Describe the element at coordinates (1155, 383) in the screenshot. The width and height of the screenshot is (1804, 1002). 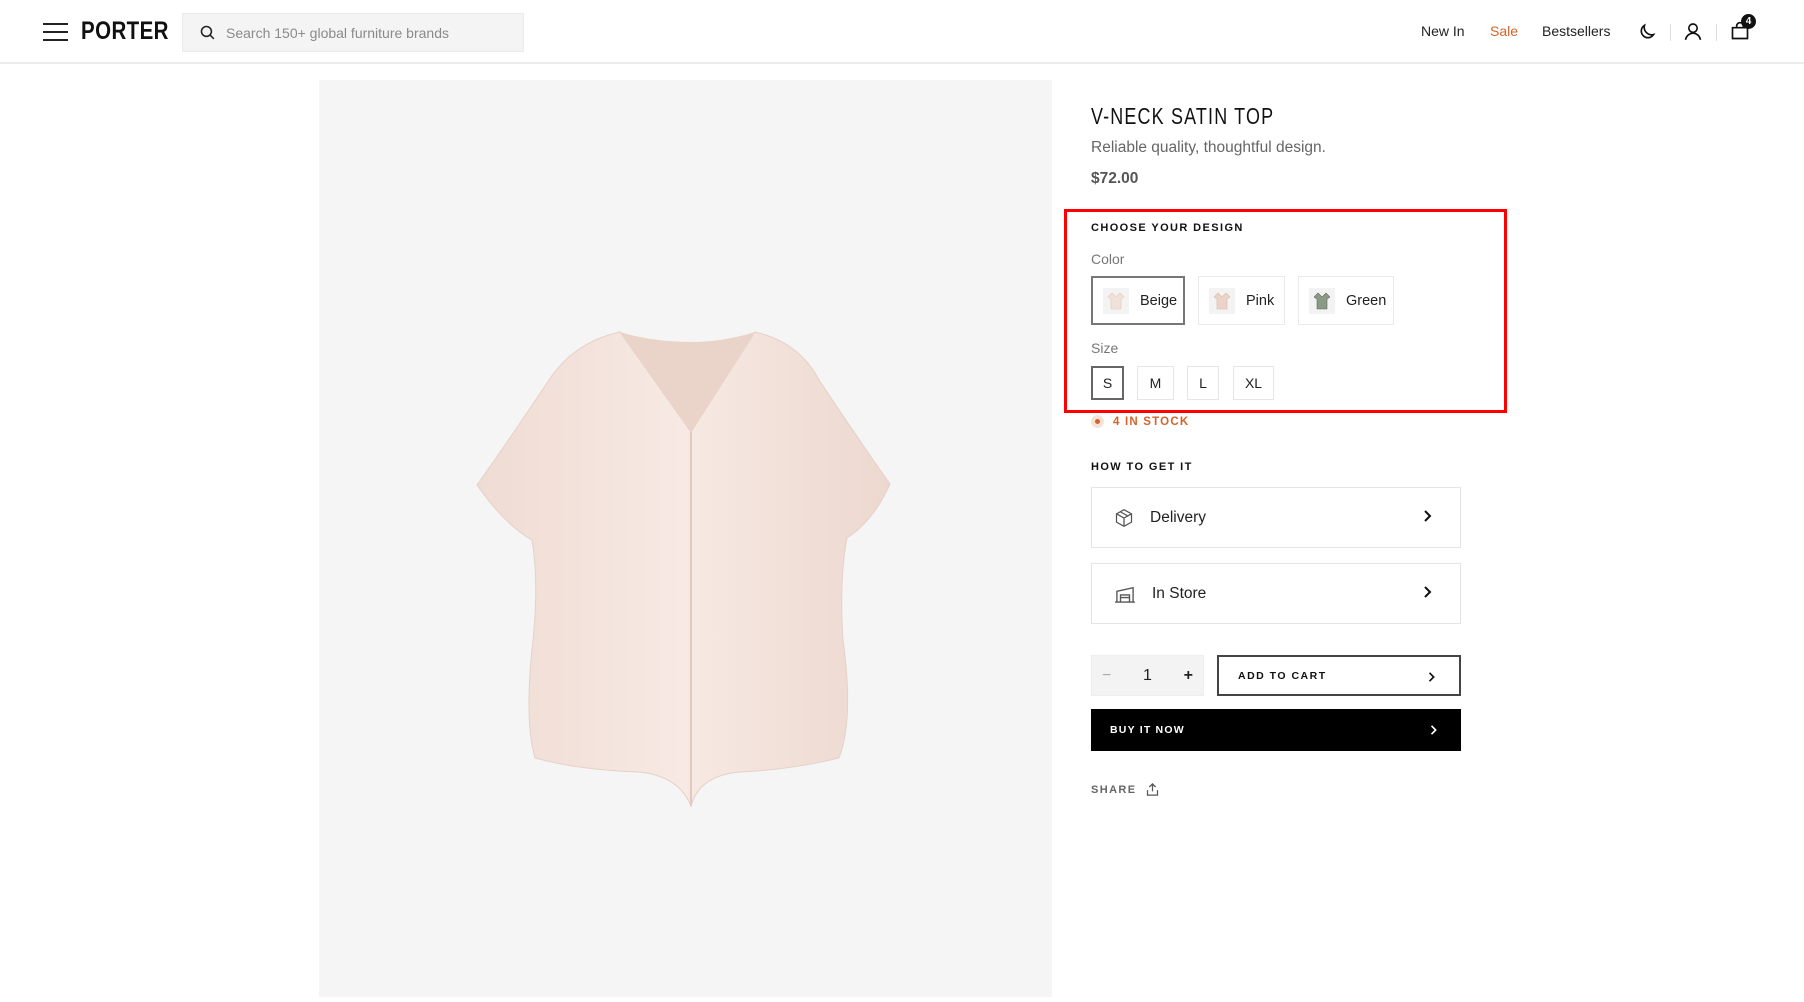
I see `size-option-m: M` at that location.